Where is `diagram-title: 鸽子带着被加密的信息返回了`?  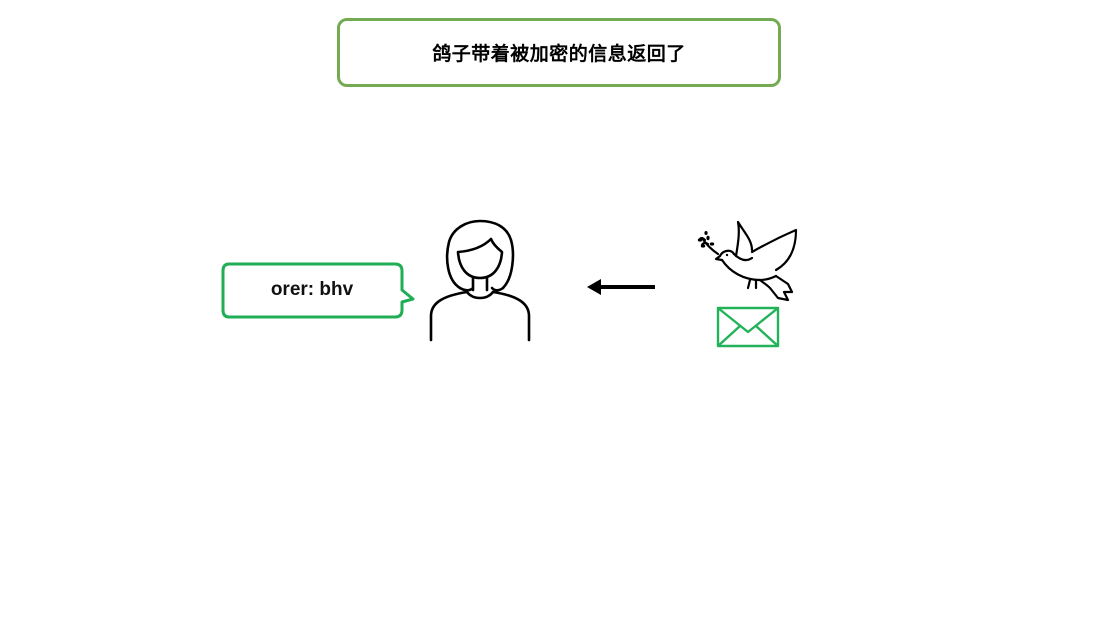 diagram-title: 鸽子带着被加密的信息返回了 is located at coordinates (559, 54).